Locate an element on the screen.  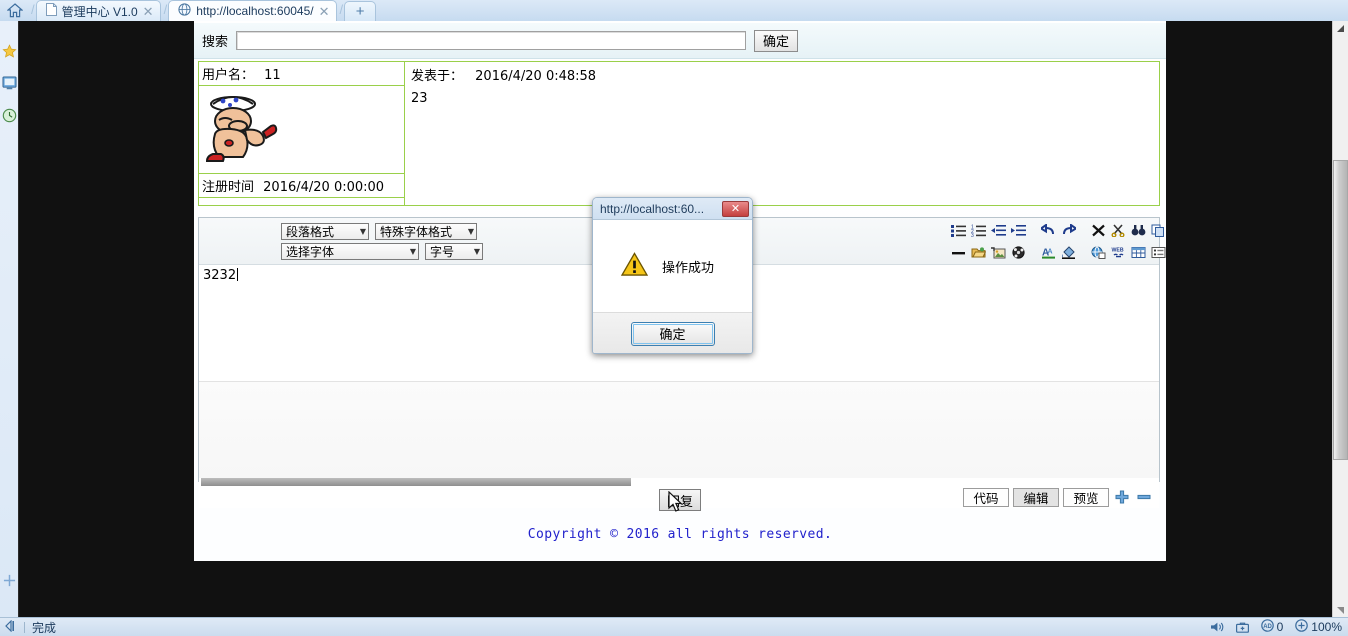
browser-tab-label: 管理中心 V1.0 is located at coordinates (99, 11).